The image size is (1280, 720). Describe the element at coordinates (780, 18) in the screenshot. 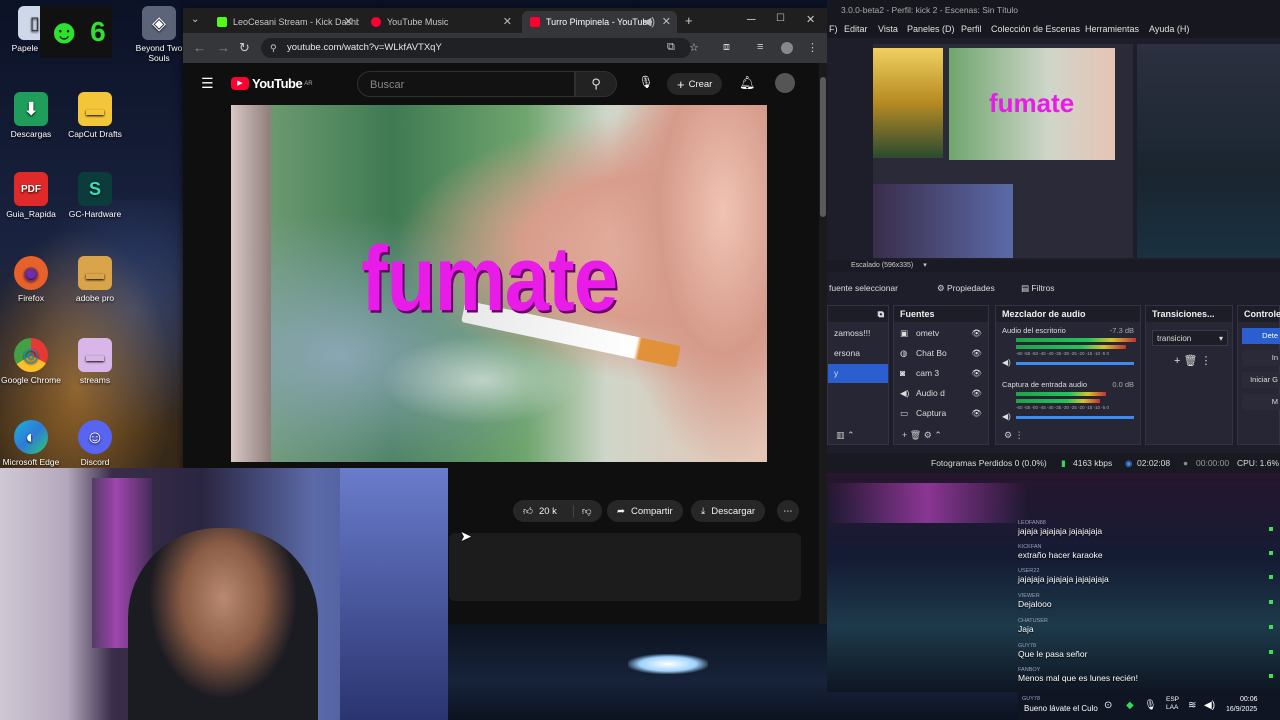

I see `maximize-button: ☐` at that location.